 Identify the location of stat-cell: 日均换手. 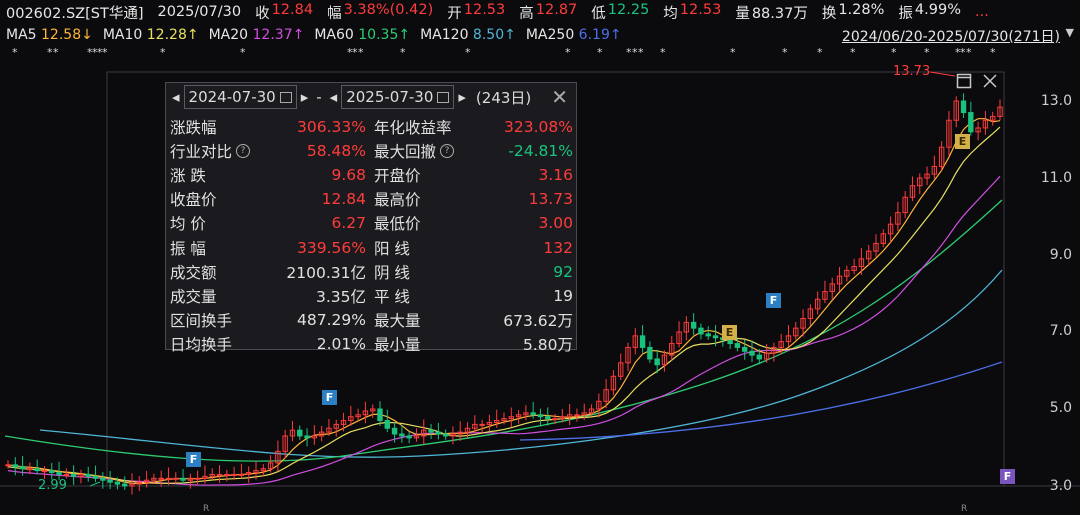
(201, 344).